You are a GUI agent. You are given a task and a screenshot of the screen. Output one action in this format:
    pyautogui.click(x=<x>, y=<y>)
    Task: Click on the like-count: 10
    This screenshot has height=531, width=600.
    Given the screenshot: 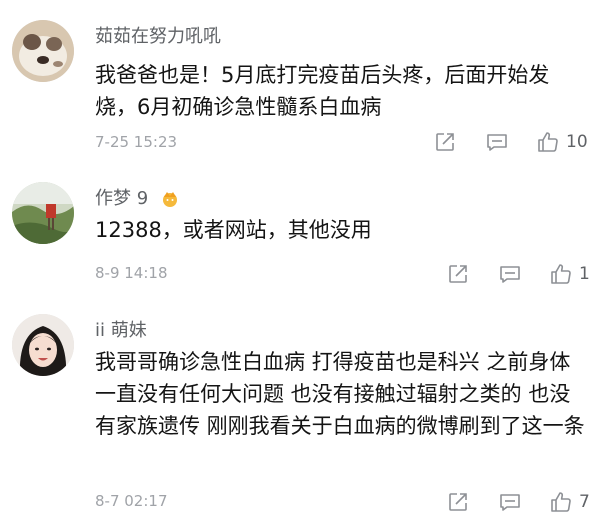 What is the action you would take?
    pyautogui.click(x=577, y=142)
    